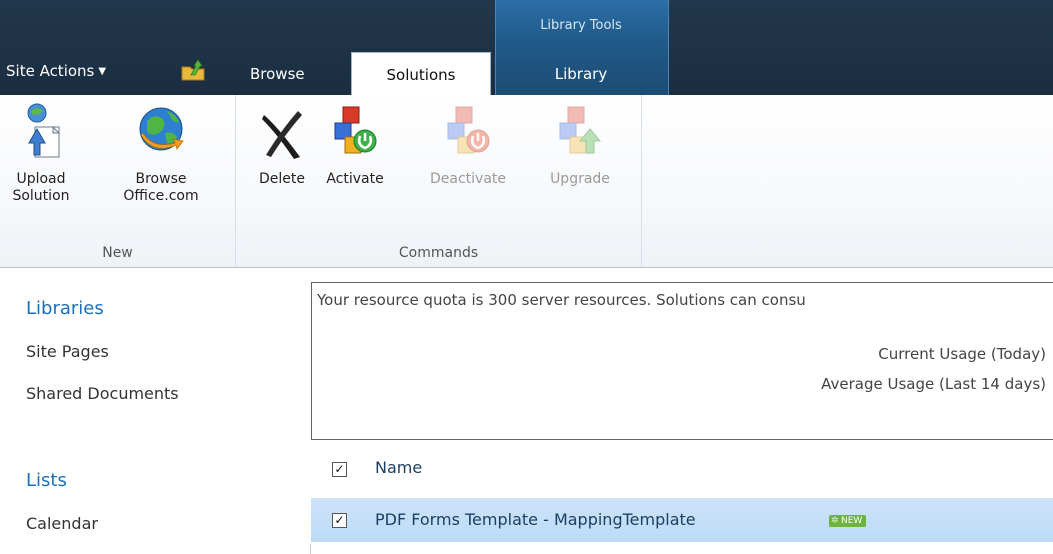 Image resolution: width=1053 pixels, height=554 pixels. What do you see at coordinates (161, 129) in the screenshot?
I see `globe-icon` at bounding box center [161, 129].